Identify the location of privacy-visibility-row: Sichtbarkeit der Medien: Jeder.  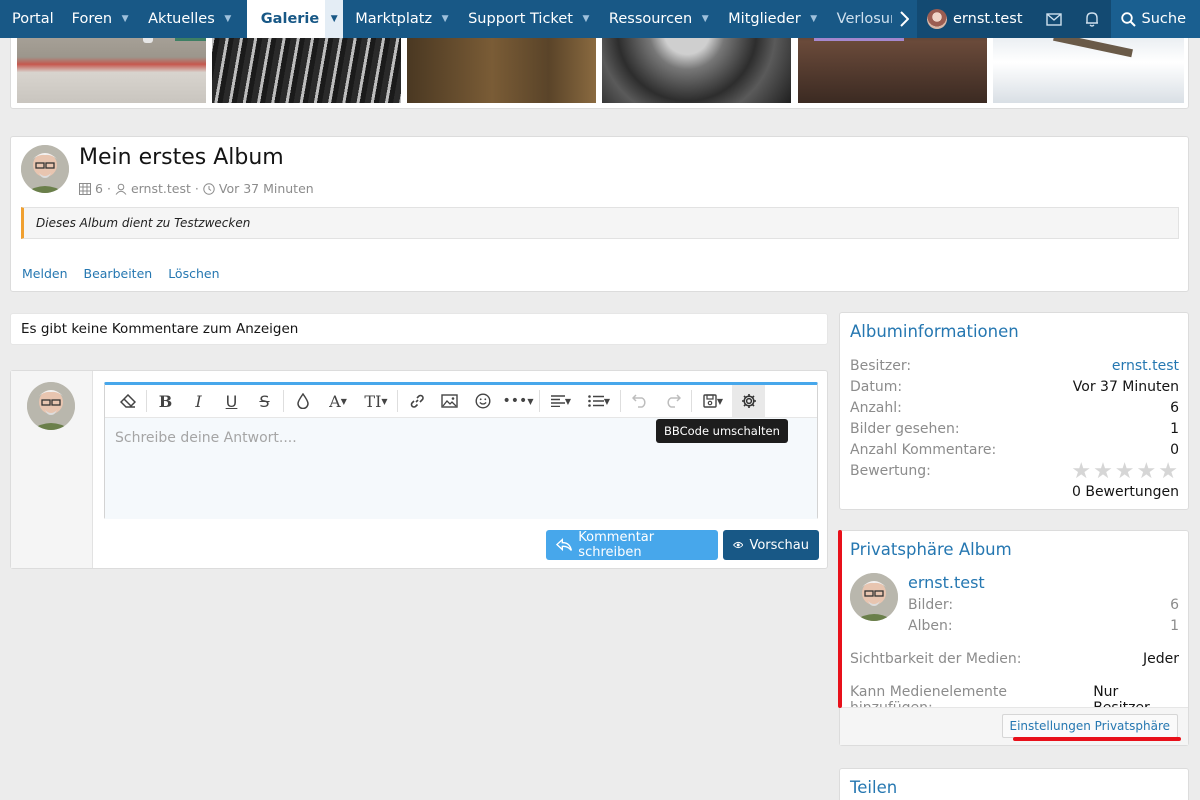
(1014, 659).